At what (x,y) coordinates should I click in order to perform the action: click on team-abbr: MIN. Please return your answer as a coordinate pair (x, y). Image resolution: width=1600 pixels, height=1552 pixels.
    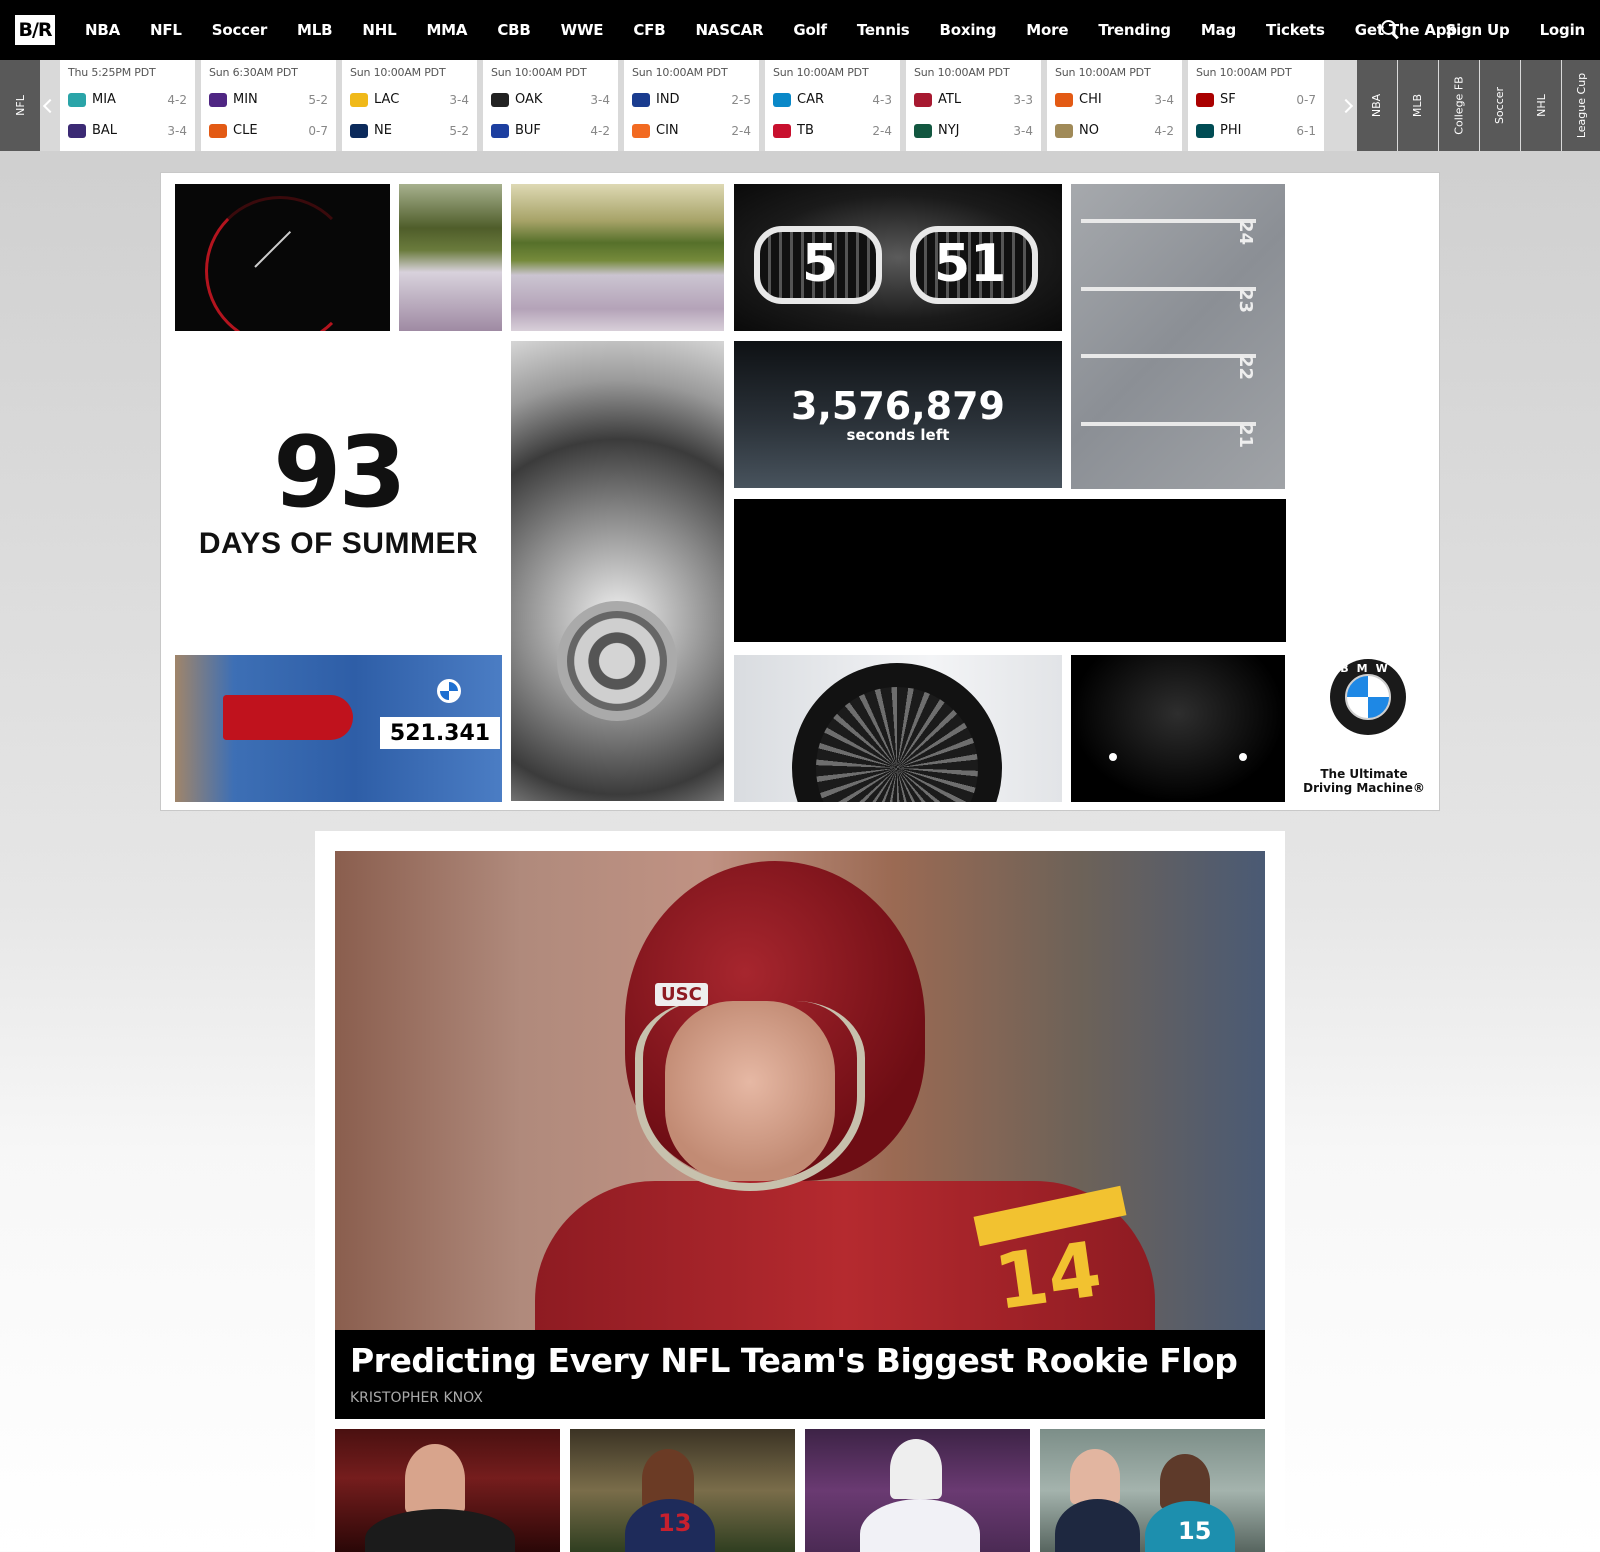
    Looking at the image, I should click on (245, 99).